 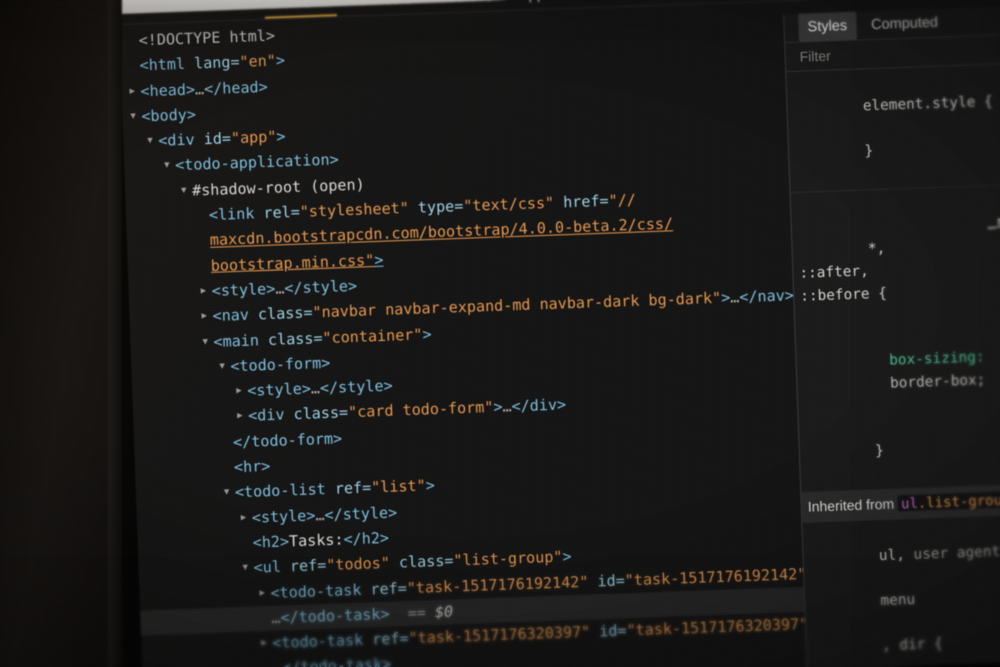 I want to click on dom-token-tag: <h2>, so click(x=271, y=542).